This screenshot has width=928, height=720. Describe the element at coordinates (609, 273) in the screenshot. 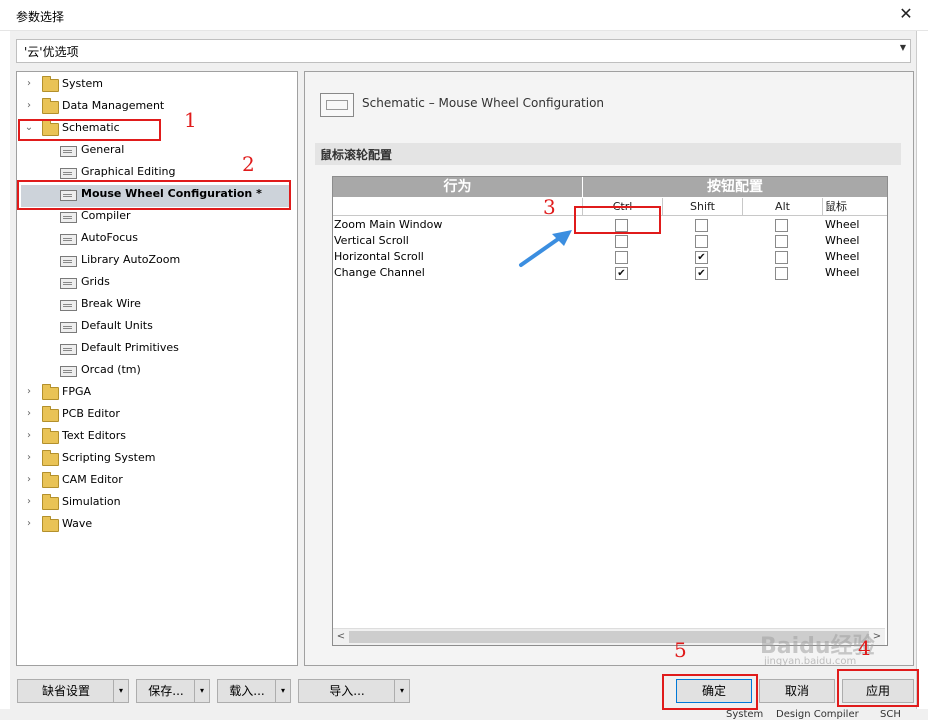

I see `grid-row: Change Channel ✔ ✔ Wheel` at that location.